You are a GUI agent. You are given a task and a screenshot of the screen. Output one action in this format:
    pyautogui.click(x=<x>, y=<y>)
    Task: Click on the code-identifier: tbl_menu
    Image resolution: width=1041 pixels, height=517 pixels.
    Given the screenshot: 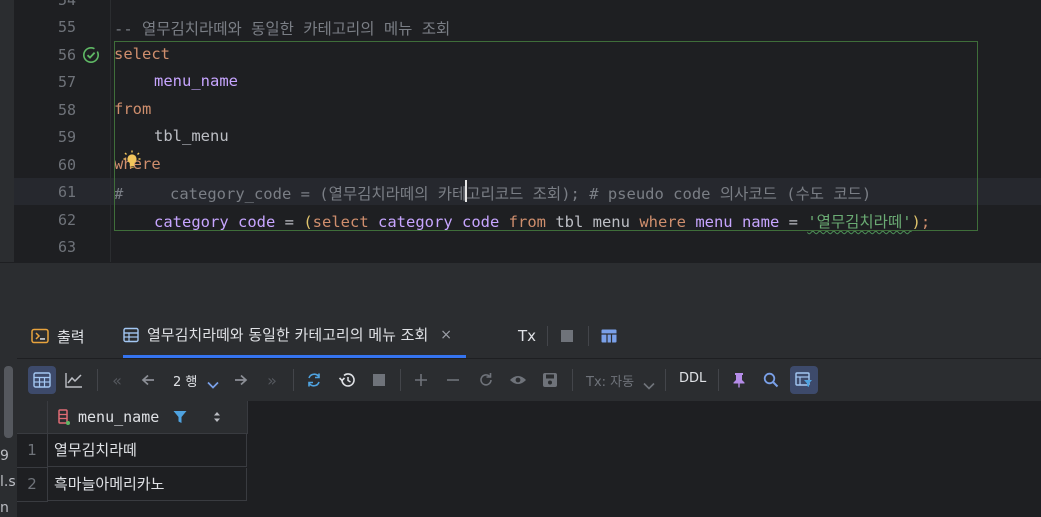 What is the action you would take?
    pyautogui.click(x=191, y=136)
    